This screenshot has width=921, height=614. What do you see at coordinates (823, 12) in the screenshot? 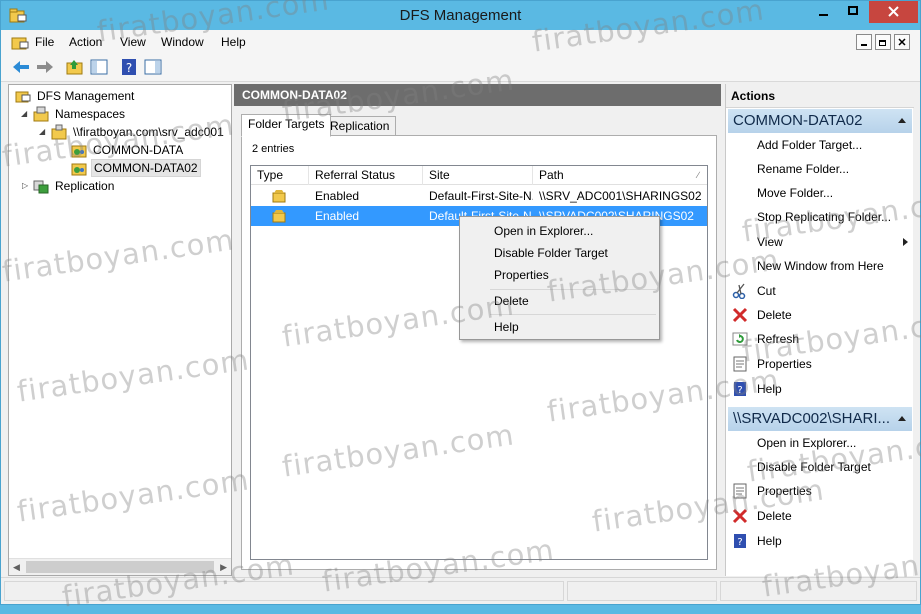
I see `minimize-button` at bounding box center [823, 12].